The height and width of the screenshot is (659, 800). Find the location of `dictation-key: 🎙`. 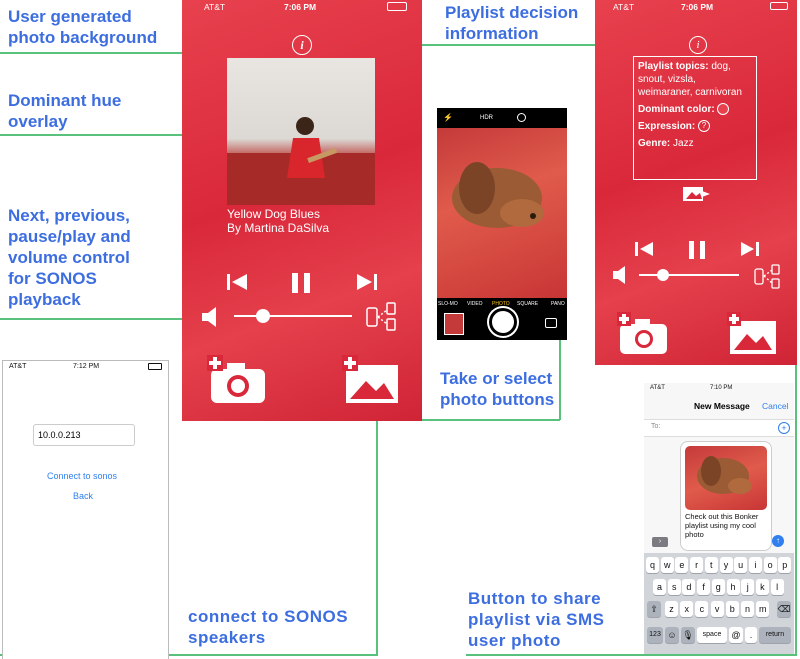

dictation-key: 🎙 is located at coordinates (688, 635).